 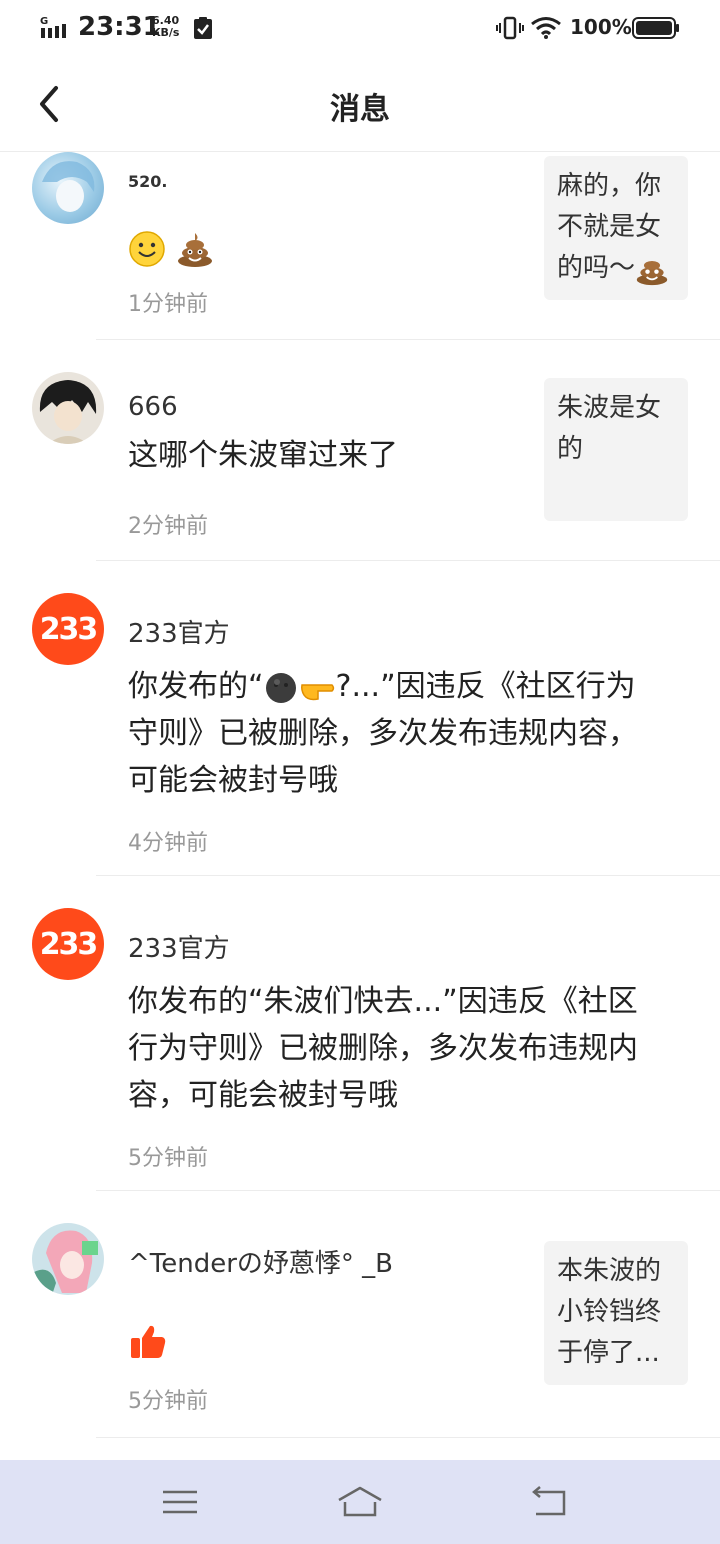 What do you see at coordinates (180, 1502) in the screenshot?
I see `menu-icon` at bounding box center [180, 1502].